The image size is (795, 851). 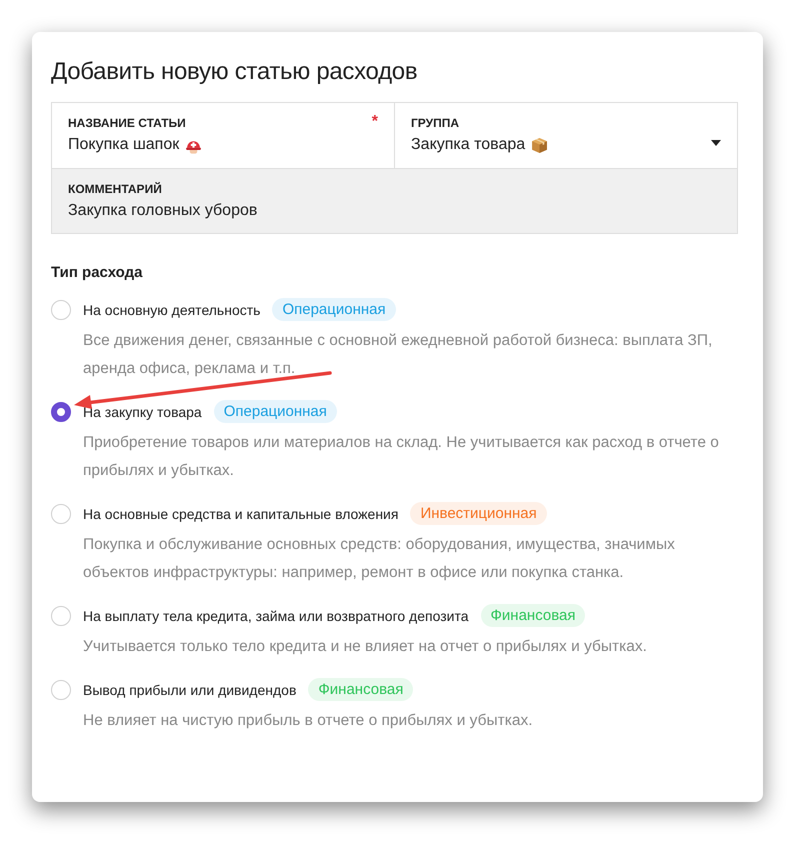 What do you see at coordinates (127, 123) in the screenshot?
I see `field-label: НАЗВАНИЕ СТАТЬИ` at bounding box center [127, 123].